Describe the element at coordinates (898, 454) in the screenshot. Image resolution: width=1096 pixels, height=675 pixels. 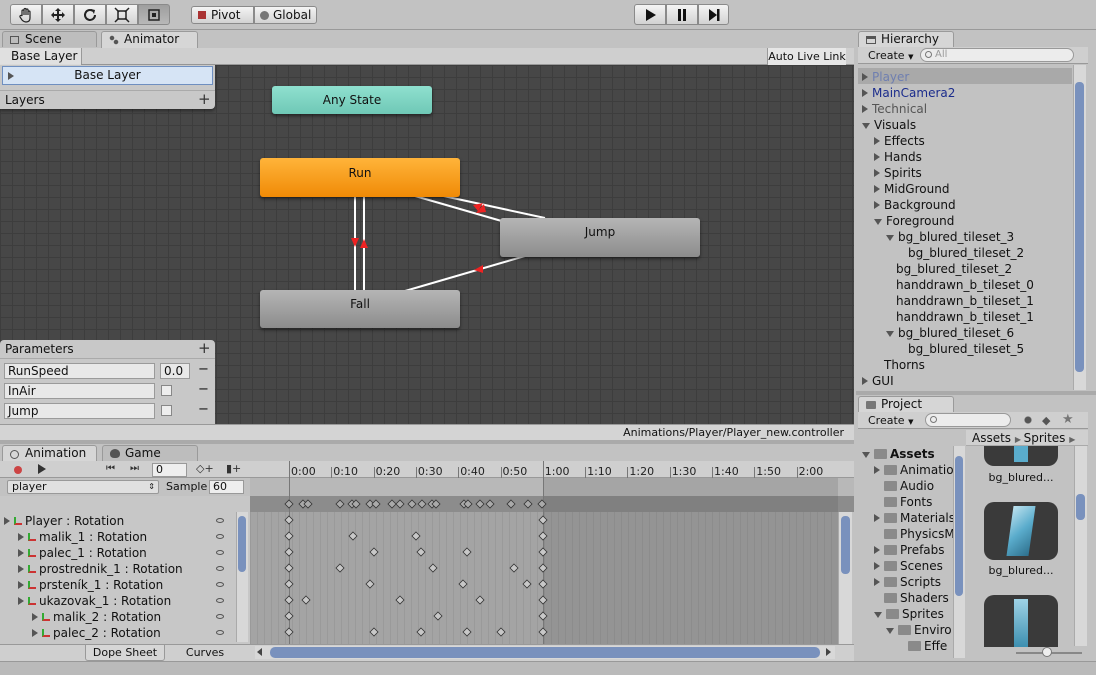
I see `project-folder: Assets` at that location.